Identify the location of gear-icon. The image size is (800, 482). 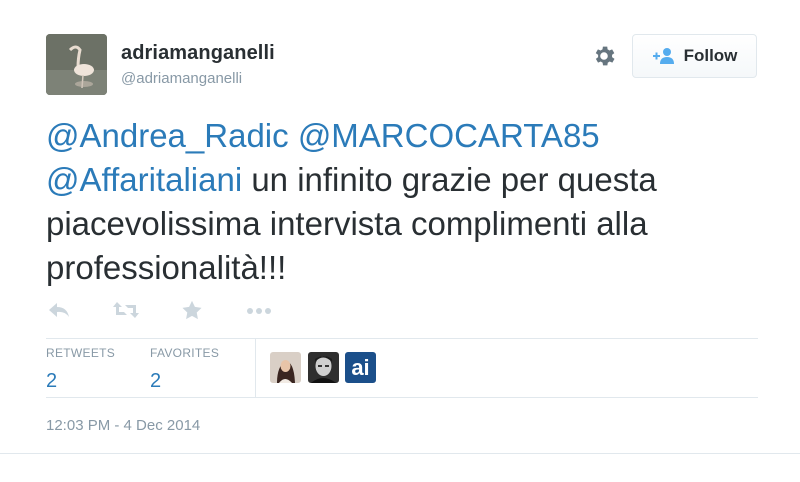
(604, 56).